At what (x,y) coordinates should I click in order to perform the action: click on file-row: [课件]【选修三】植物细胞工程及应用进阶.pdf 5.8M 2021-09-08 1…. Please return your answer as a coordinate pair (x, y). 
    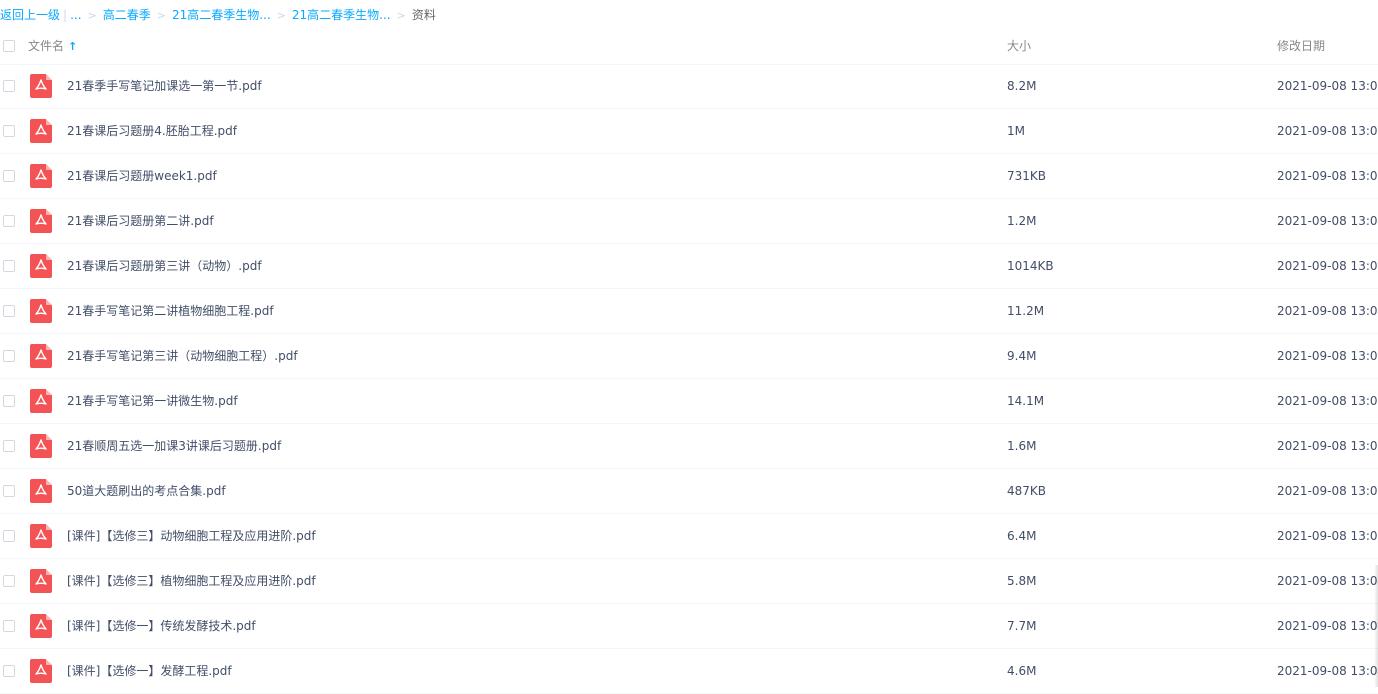
    Looking at the image, I should click on (689, 581).